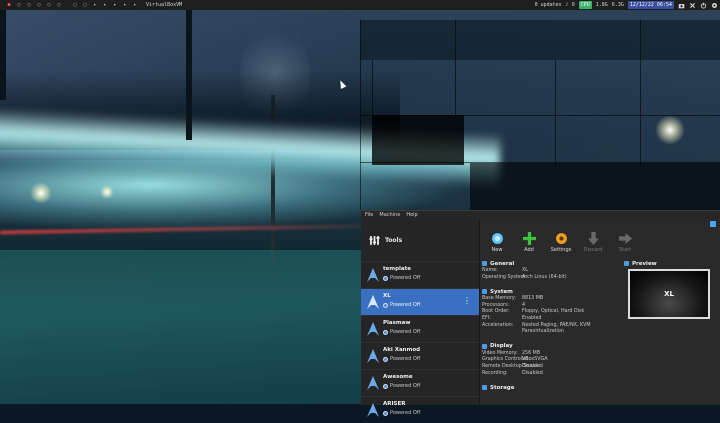  I want to click on vm-name: XL, so click(387, 296).